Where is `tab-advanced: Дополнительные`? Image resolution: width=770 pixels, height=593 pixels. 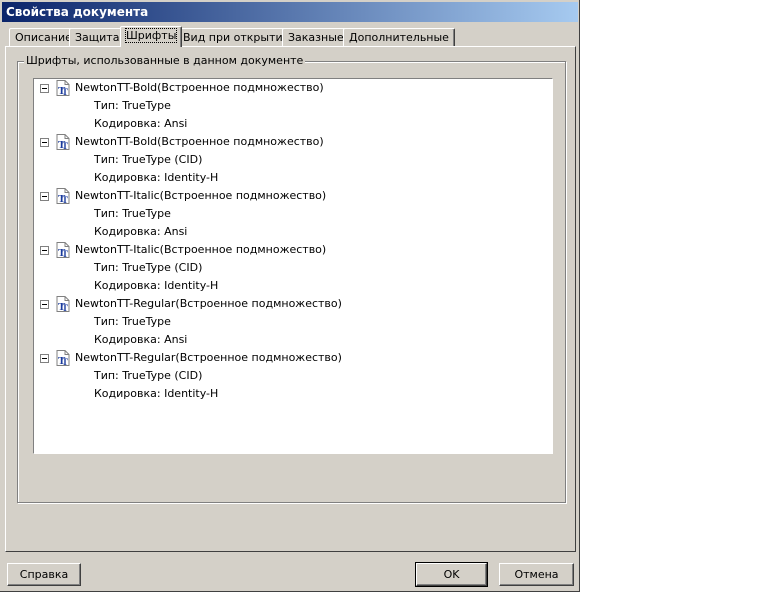
tab-advanced: Дополнительные is located at coordinates (399, 37).